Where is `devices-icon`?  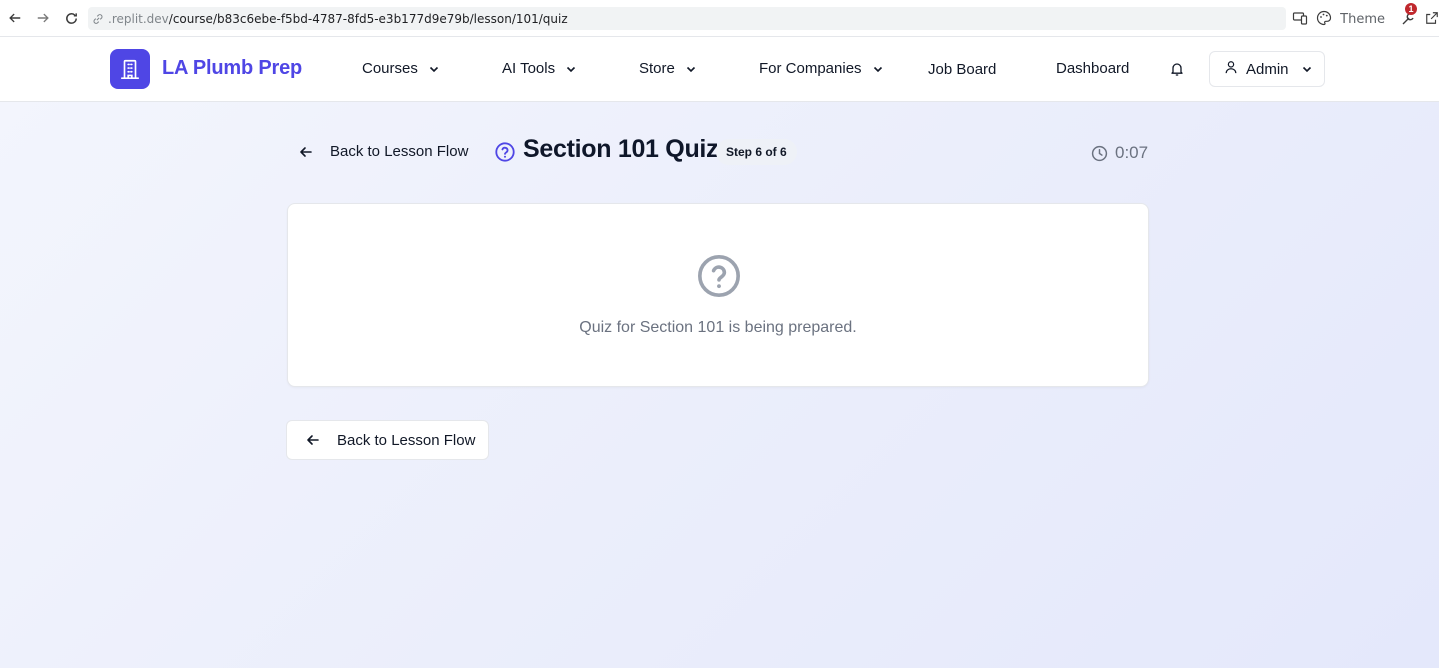
devices-icon is located at coordinates (1300, 19).